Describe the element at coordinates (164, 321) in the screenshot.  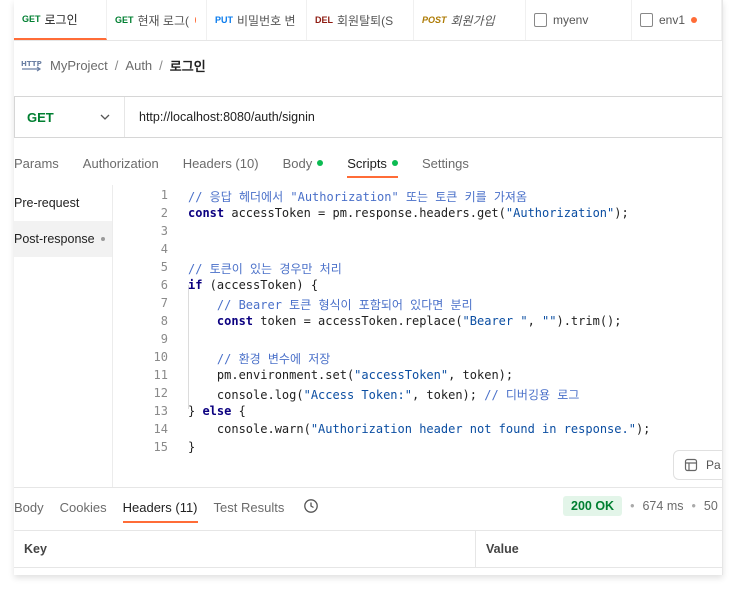
I see `line-number: 8` at that location.